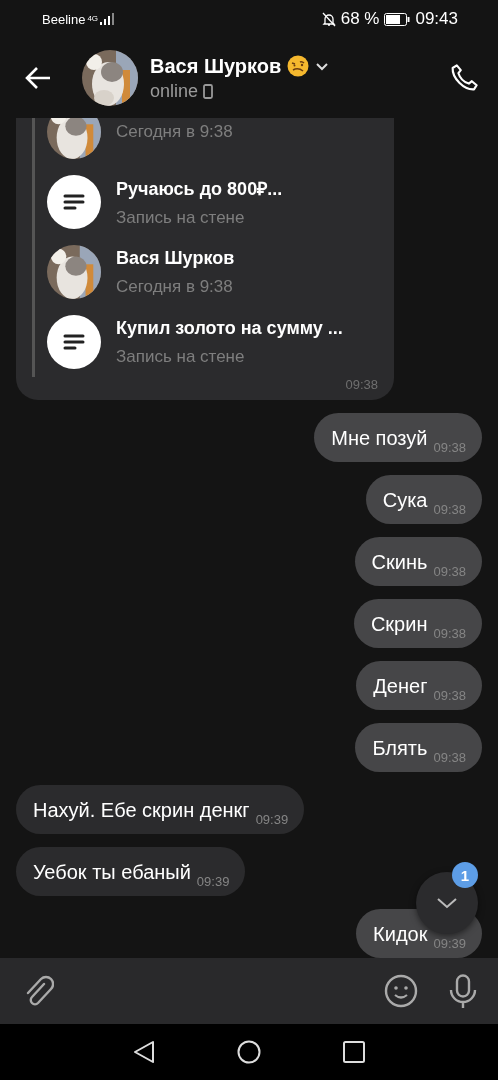  What do you see at coordinates (328, 19) in the screenshot?
I see `muted-bell-icon` at bounding box center [328, 19].